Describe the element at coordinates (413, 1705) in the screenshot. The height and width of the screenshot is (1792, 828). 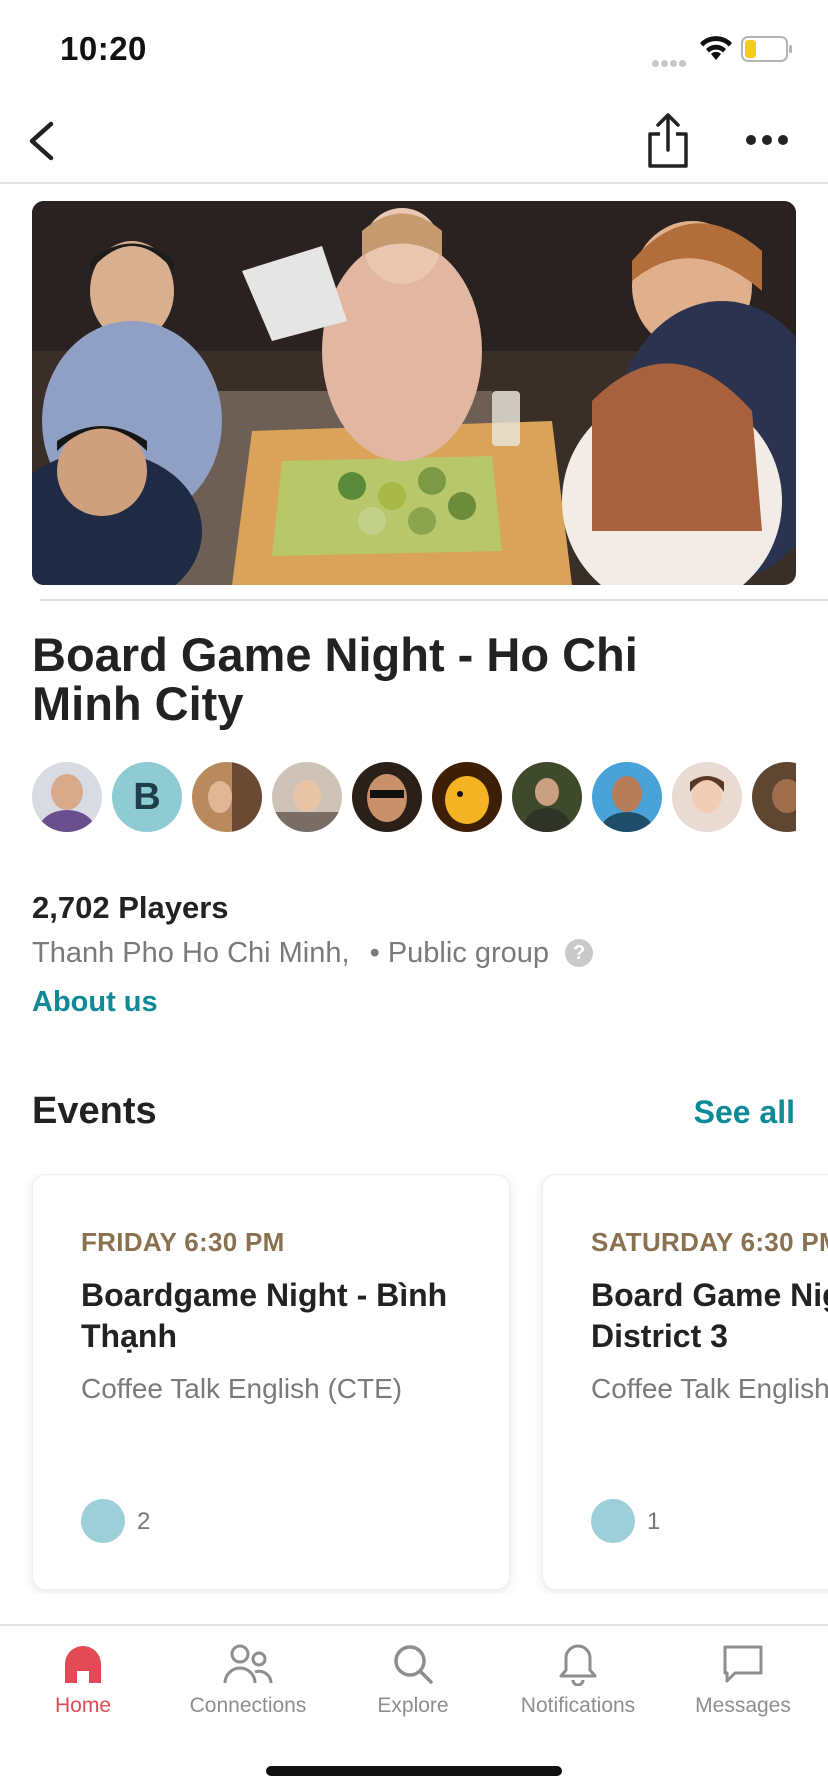
I see `tab-explore-label: Explore` at that location.